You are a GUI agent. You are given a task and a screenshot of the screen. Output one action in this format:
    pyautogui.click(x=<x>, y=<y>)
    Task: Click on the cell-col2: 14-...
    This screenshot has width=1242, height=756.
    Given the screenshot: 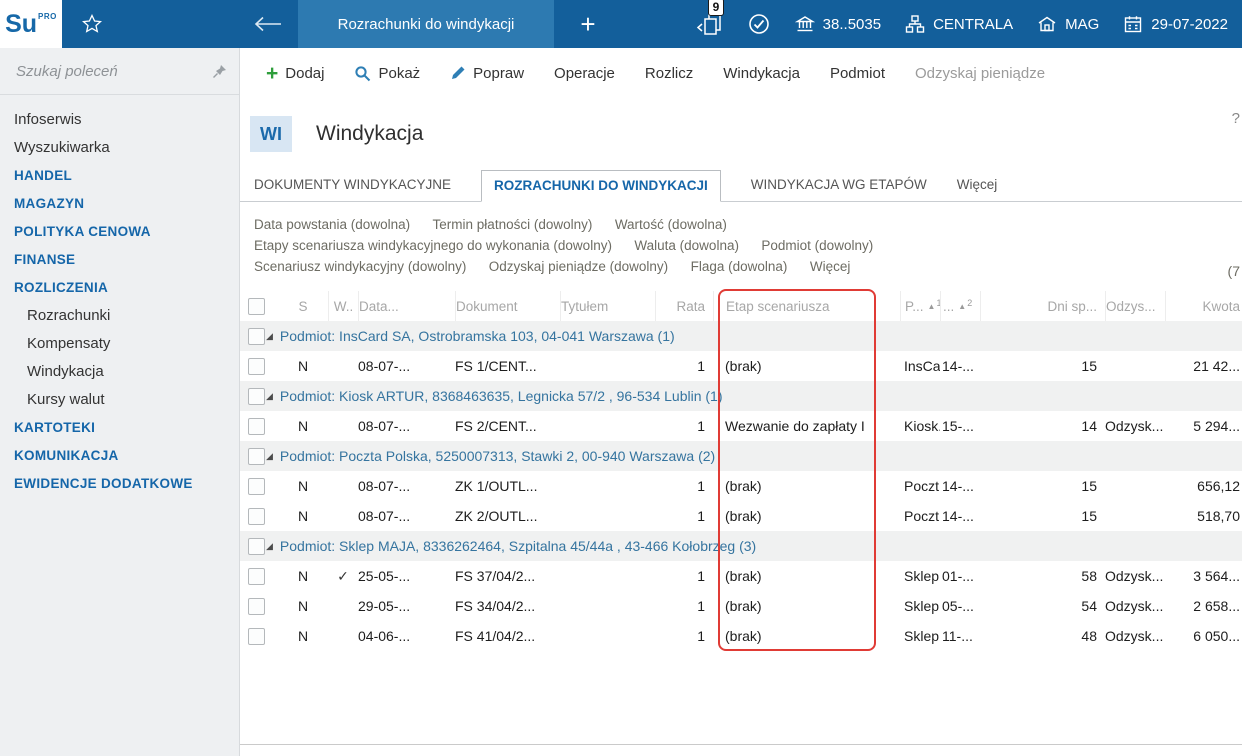 What is the action you would take?
    pyautogui.click(x=958, y=486)
    